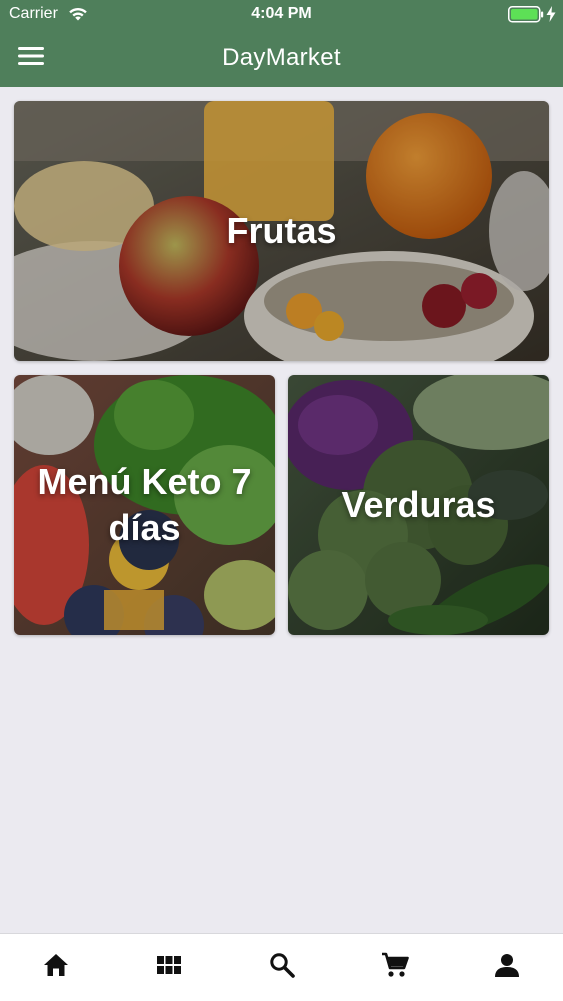 The image size is (563, 1001). I want to click on tab-search, so click(282, 967).